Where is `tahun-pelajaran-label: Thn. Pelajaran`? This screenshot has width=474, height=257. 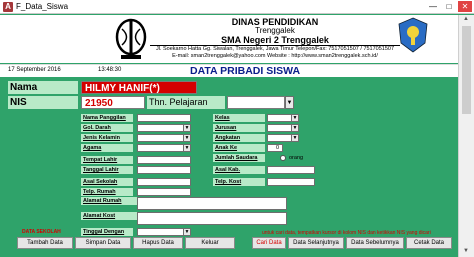 tahun-pelajaran-label: Thn. Pelajaran is located at coordinates (186, 102).